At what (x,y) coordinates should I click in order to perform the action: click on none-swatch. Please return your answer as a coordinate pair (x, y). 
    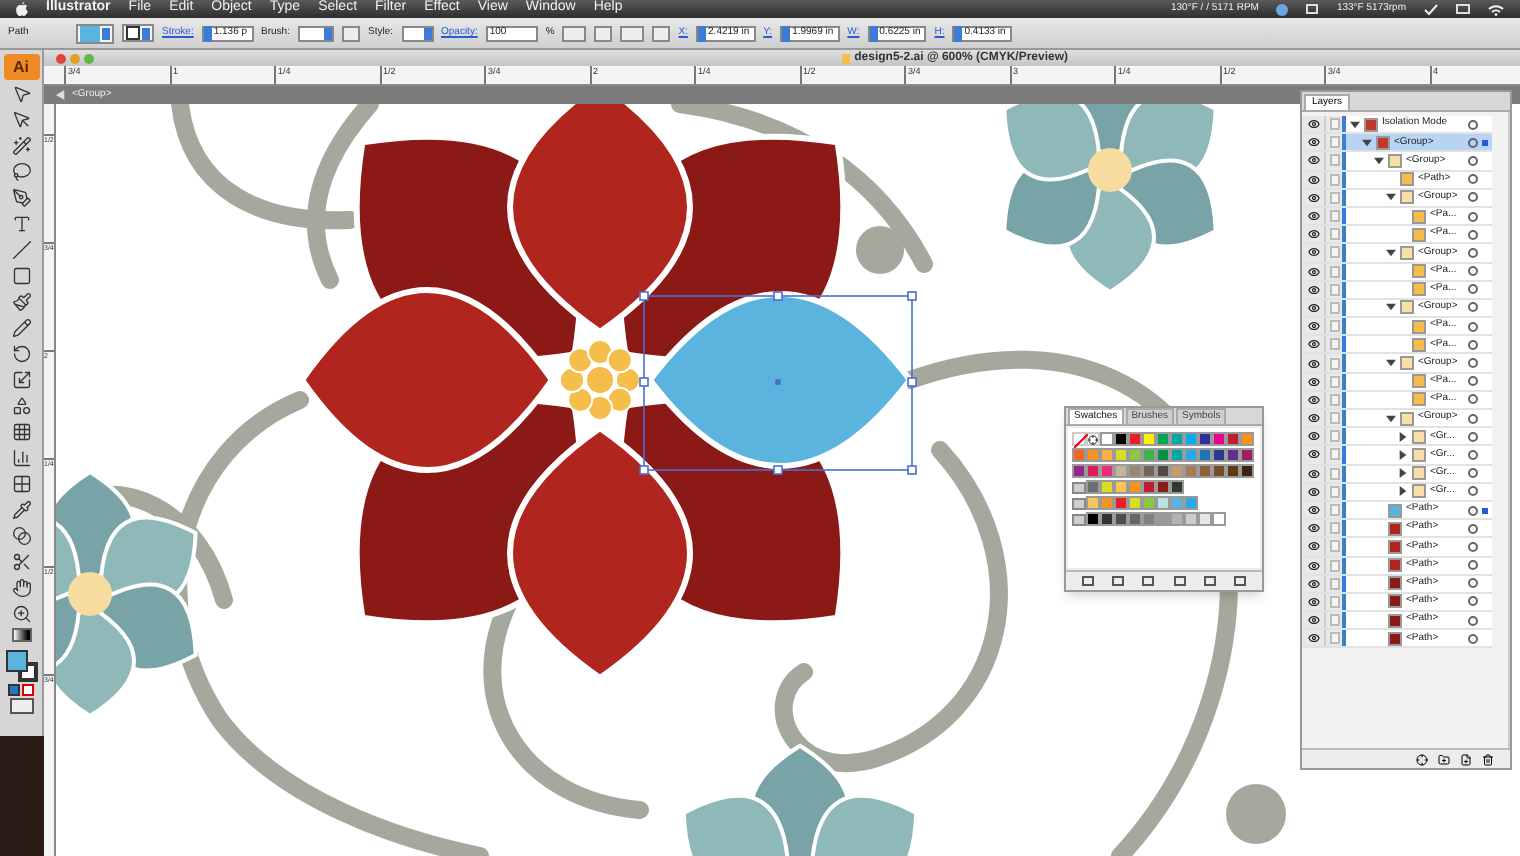
    Looking at the image, I should click on (1079, 439).